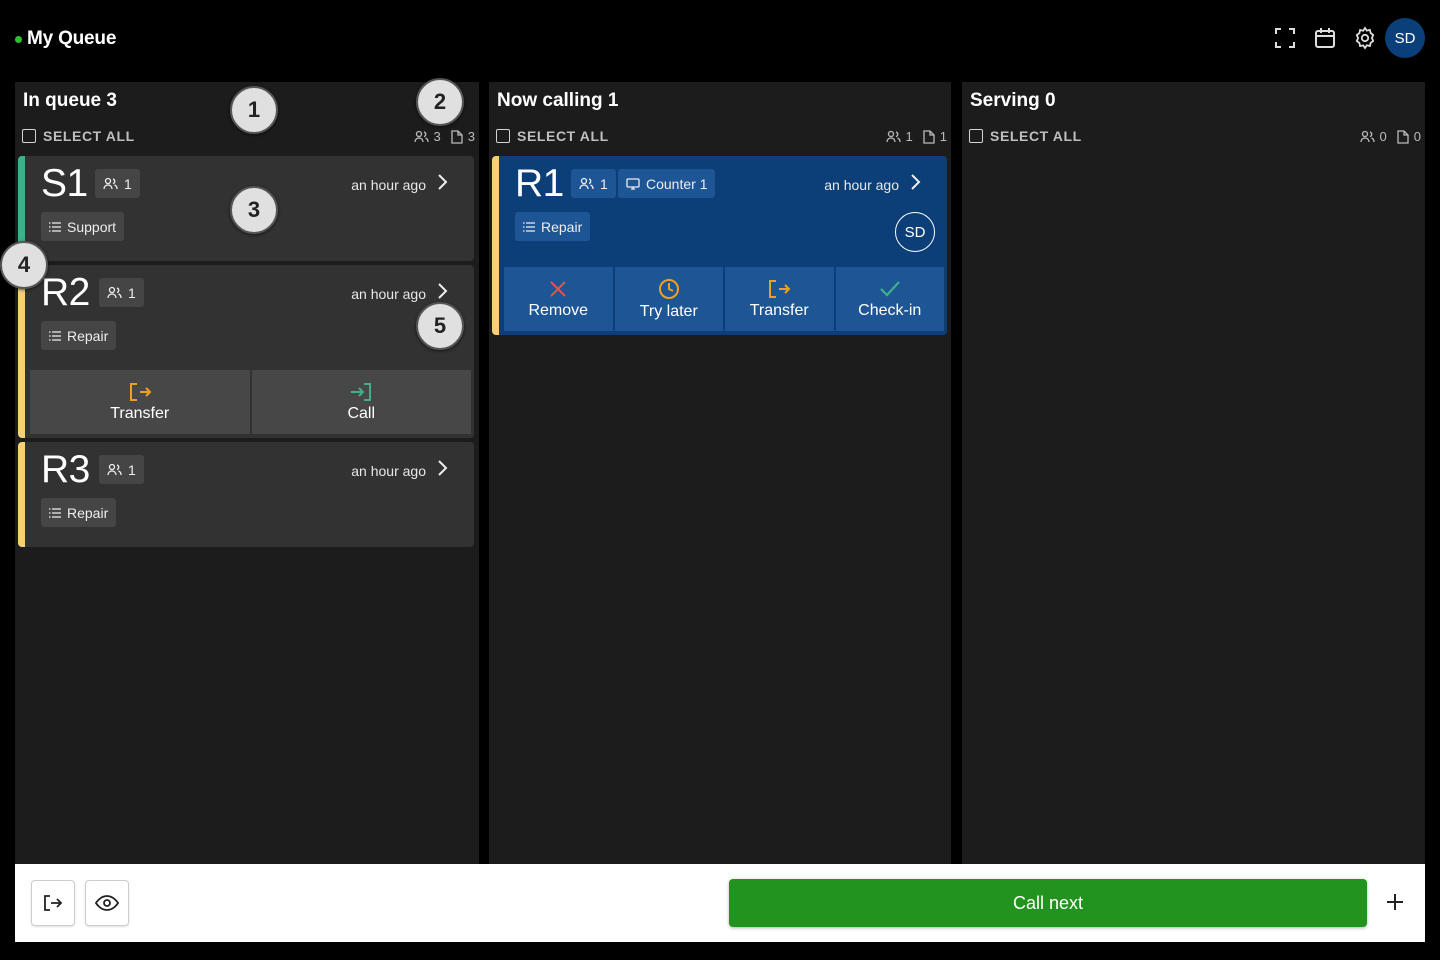  I want to click on bottom-bar: Call next, so click(720, 903).